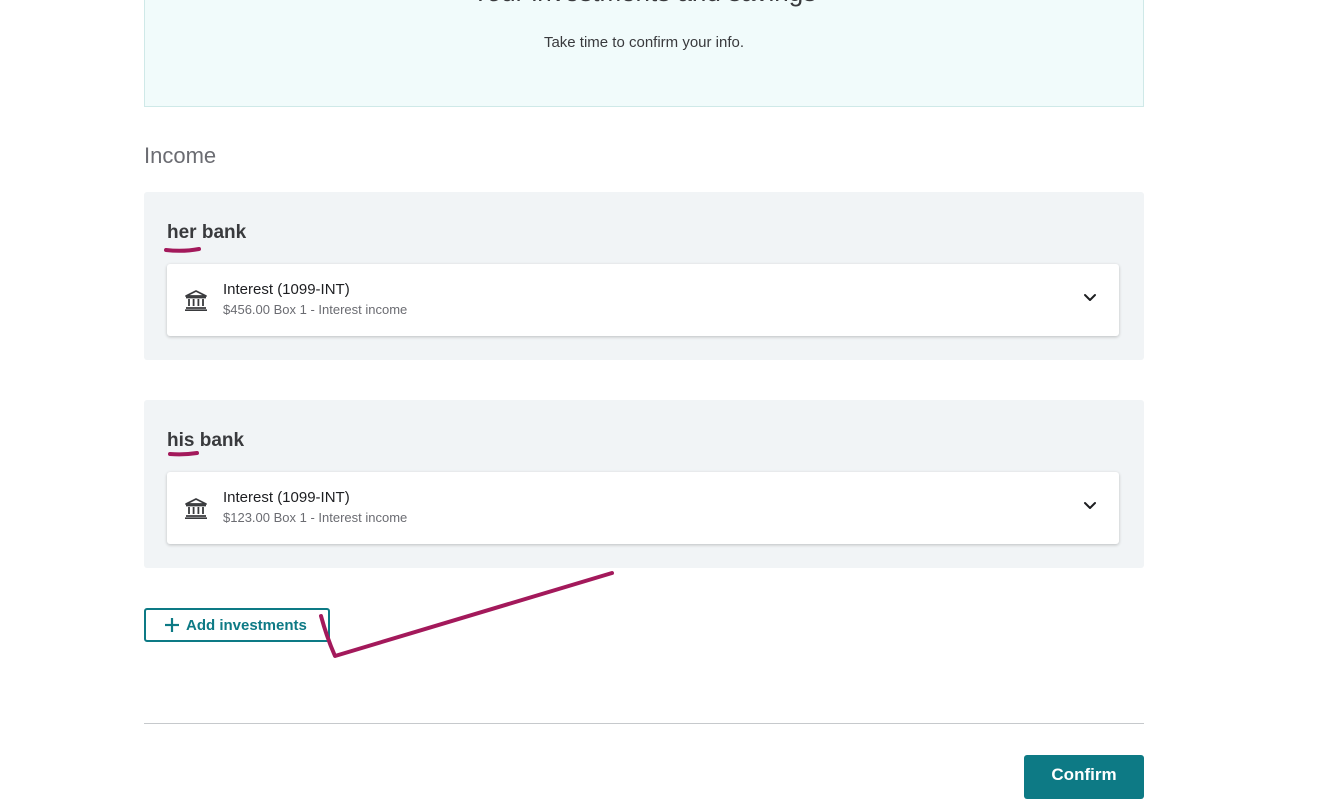 This screenshot has width=1343, height=799. Describe the element at coordinates (246, 625) in the screenshot. I see `add-investments-label: Add investments` at that location.